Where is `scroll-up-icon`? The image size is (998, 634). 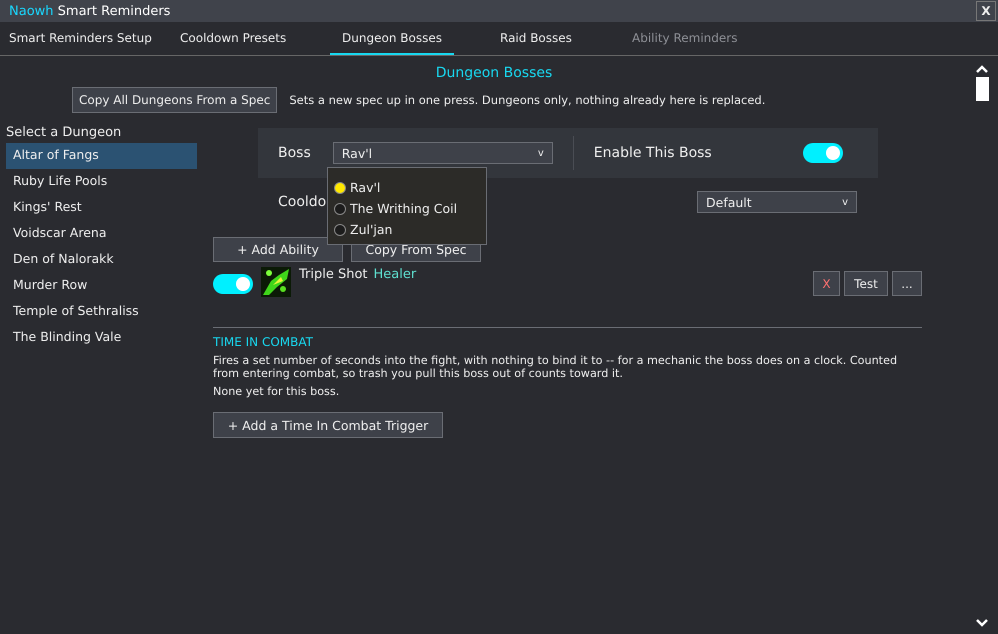
scroll-up-icon is located at coordinates (982, 69).